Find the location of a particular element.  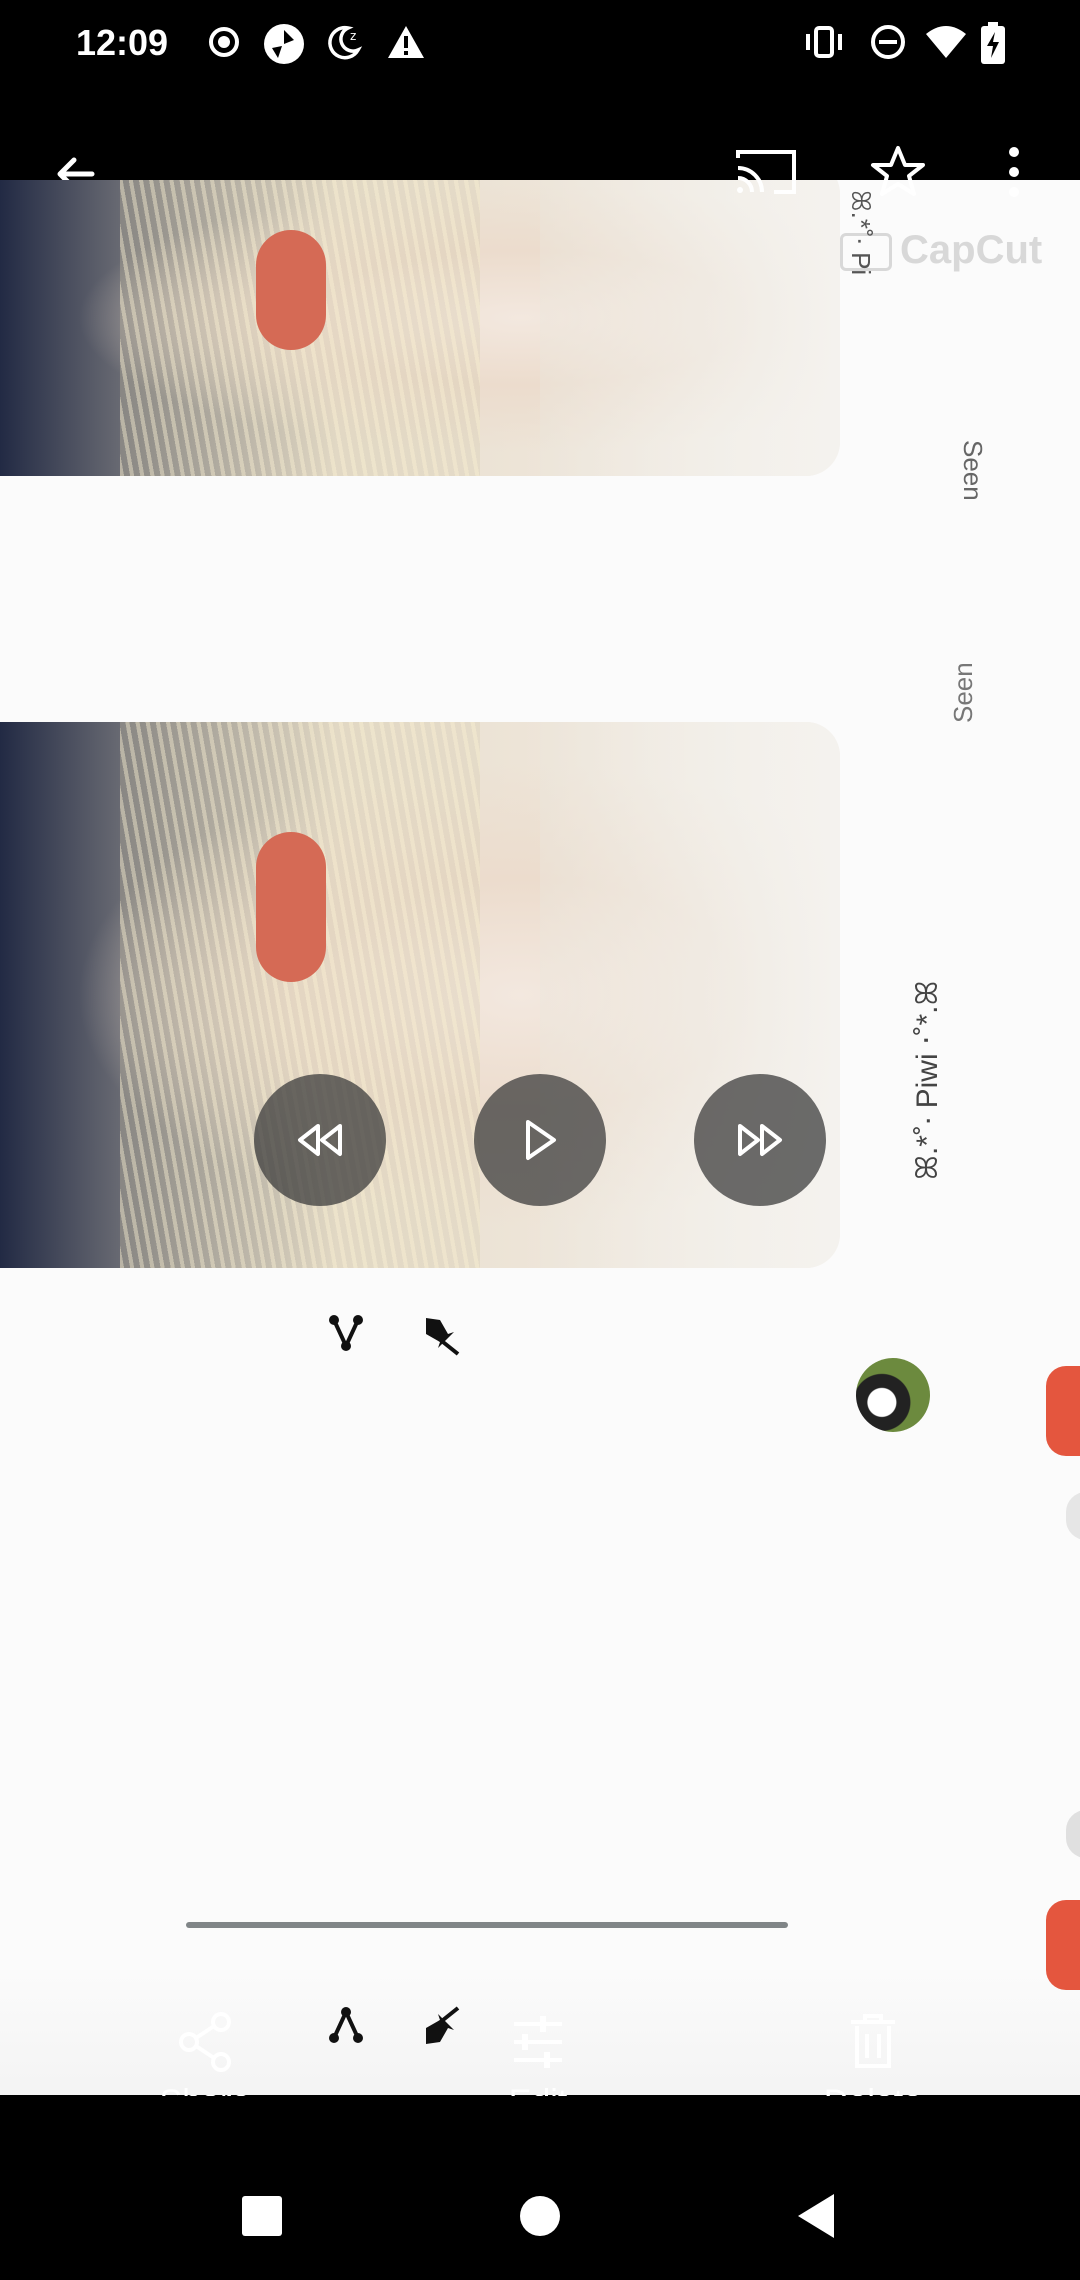

fast-forward-button is located at coordinates (760, 1140).